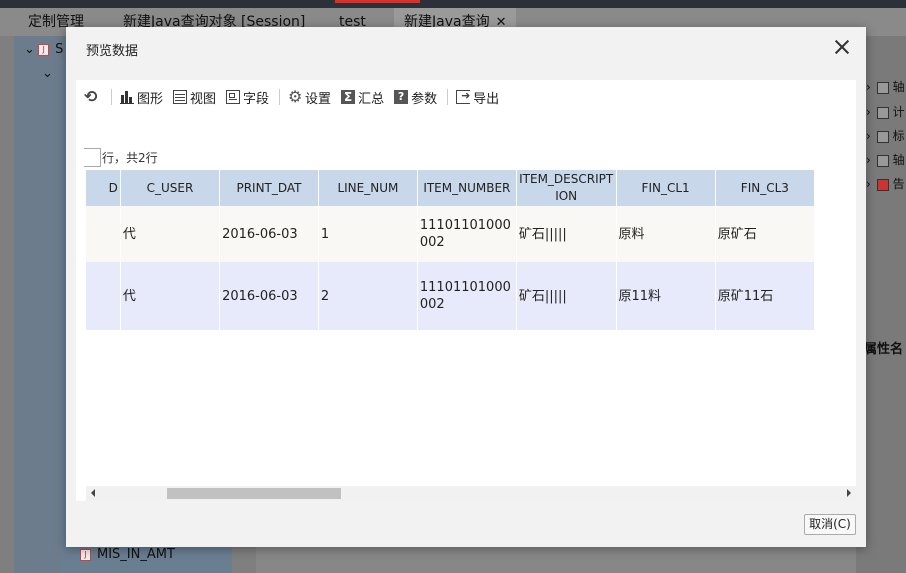  I want to click on scrollbar-thumb, so click(254, 493).